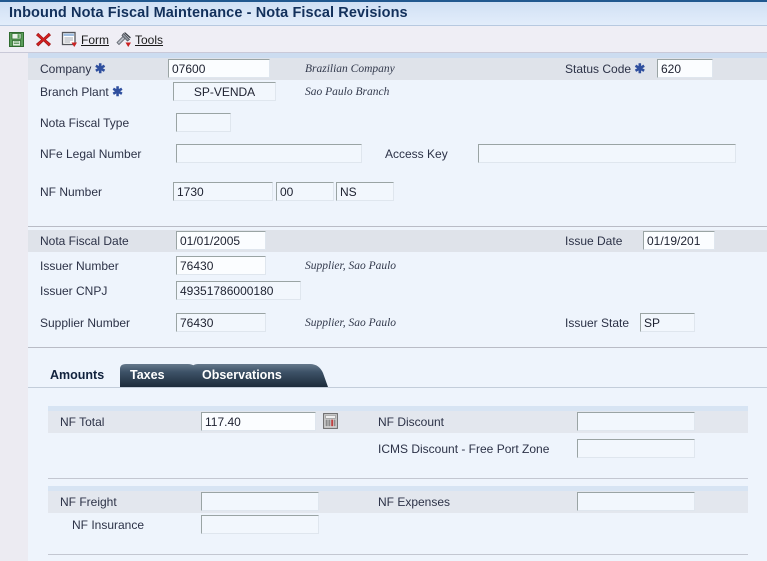 The image size is (767, 561). I want to click on delete-button, so click(43, 39).